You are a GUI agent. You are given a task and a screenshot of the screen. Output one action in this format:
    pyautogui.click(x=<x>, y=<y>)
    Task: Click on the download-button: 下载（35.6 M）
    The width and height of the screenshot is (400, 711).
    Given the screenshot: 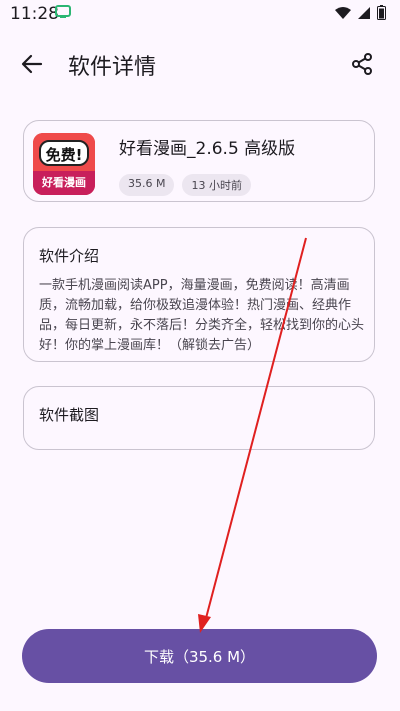 What is the action you would take?
    pyautogui.click(x=199, y=656)
    